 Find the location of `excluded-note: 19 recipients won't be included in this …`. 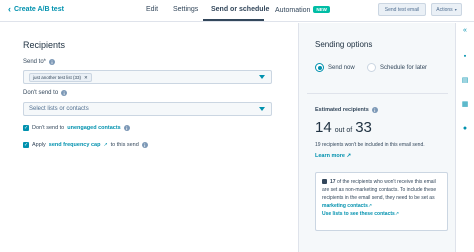

excluded-note: 19 recipients won't be included in this … is located at coordinates (370, 145).